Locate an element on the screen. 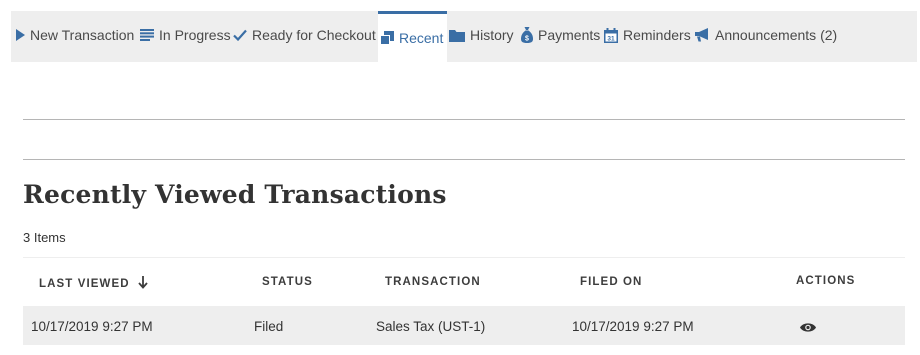 The width and height of the screenshot is (920, 355). nav-history: History is located at coordinates (481, 35).